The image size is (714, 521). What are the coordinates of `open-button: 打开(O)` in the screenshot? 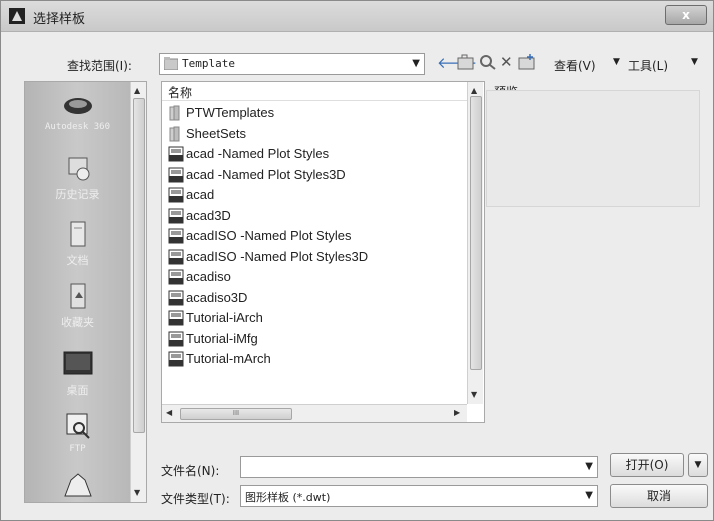 It's located at (647, 465).